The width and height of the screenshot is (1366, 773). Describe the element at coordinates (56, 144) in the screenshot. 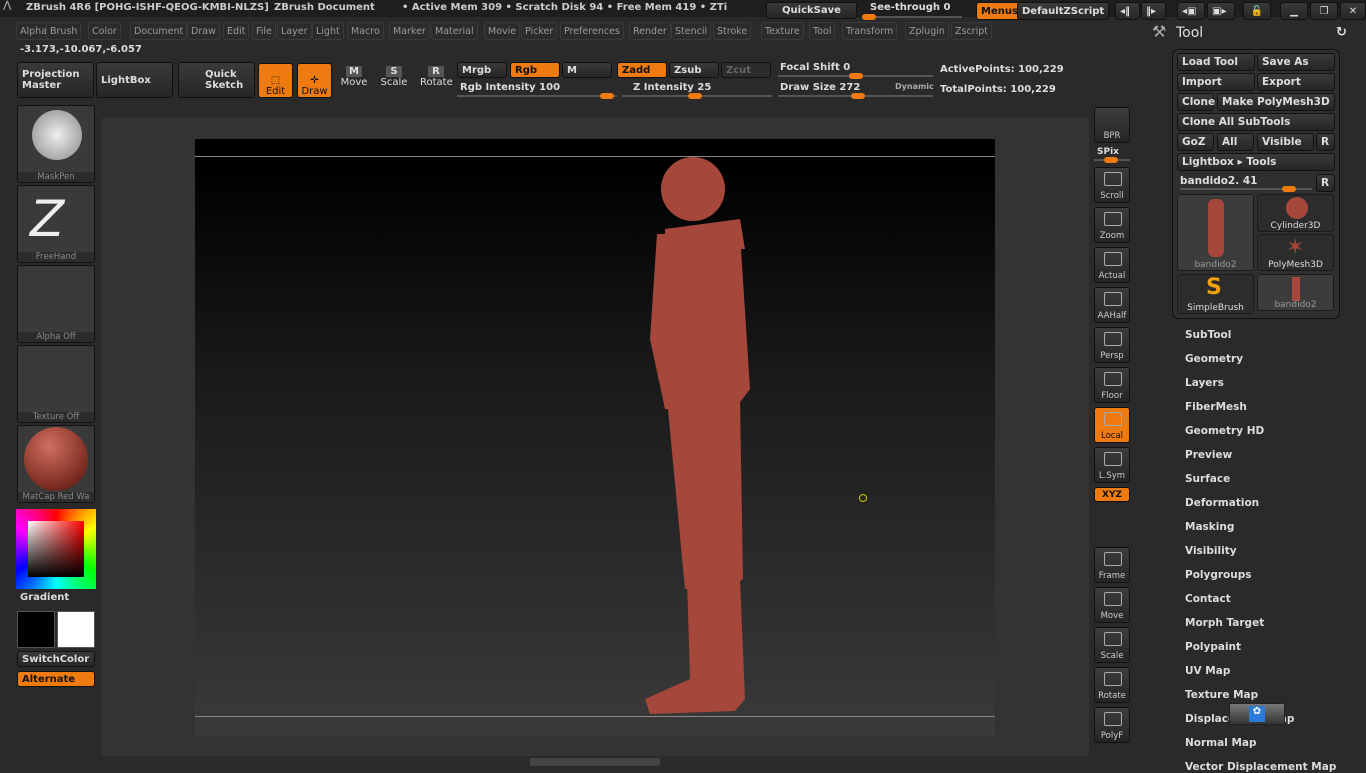

I see `brush-selector: MaskPen` at that location.